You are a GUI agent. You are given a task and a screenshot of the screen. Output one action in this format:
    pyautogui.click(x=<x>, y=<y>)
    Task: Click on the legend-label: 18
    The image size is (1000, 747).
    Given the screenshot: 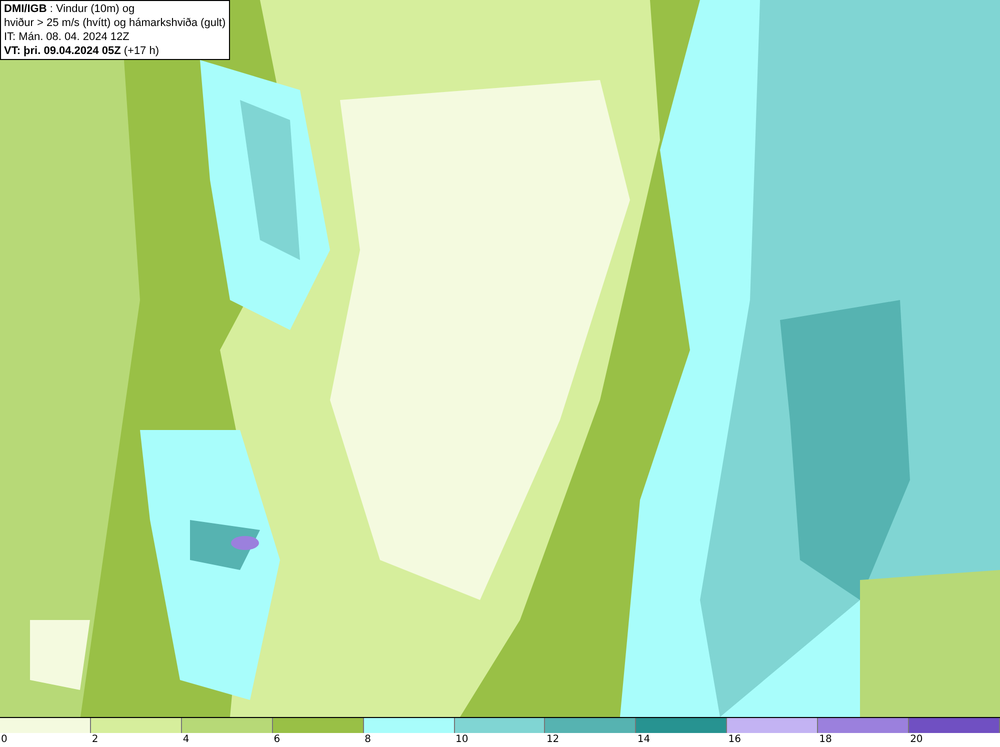 What is the action you would take?
    pyautogui.click(x=825, y=740)
    